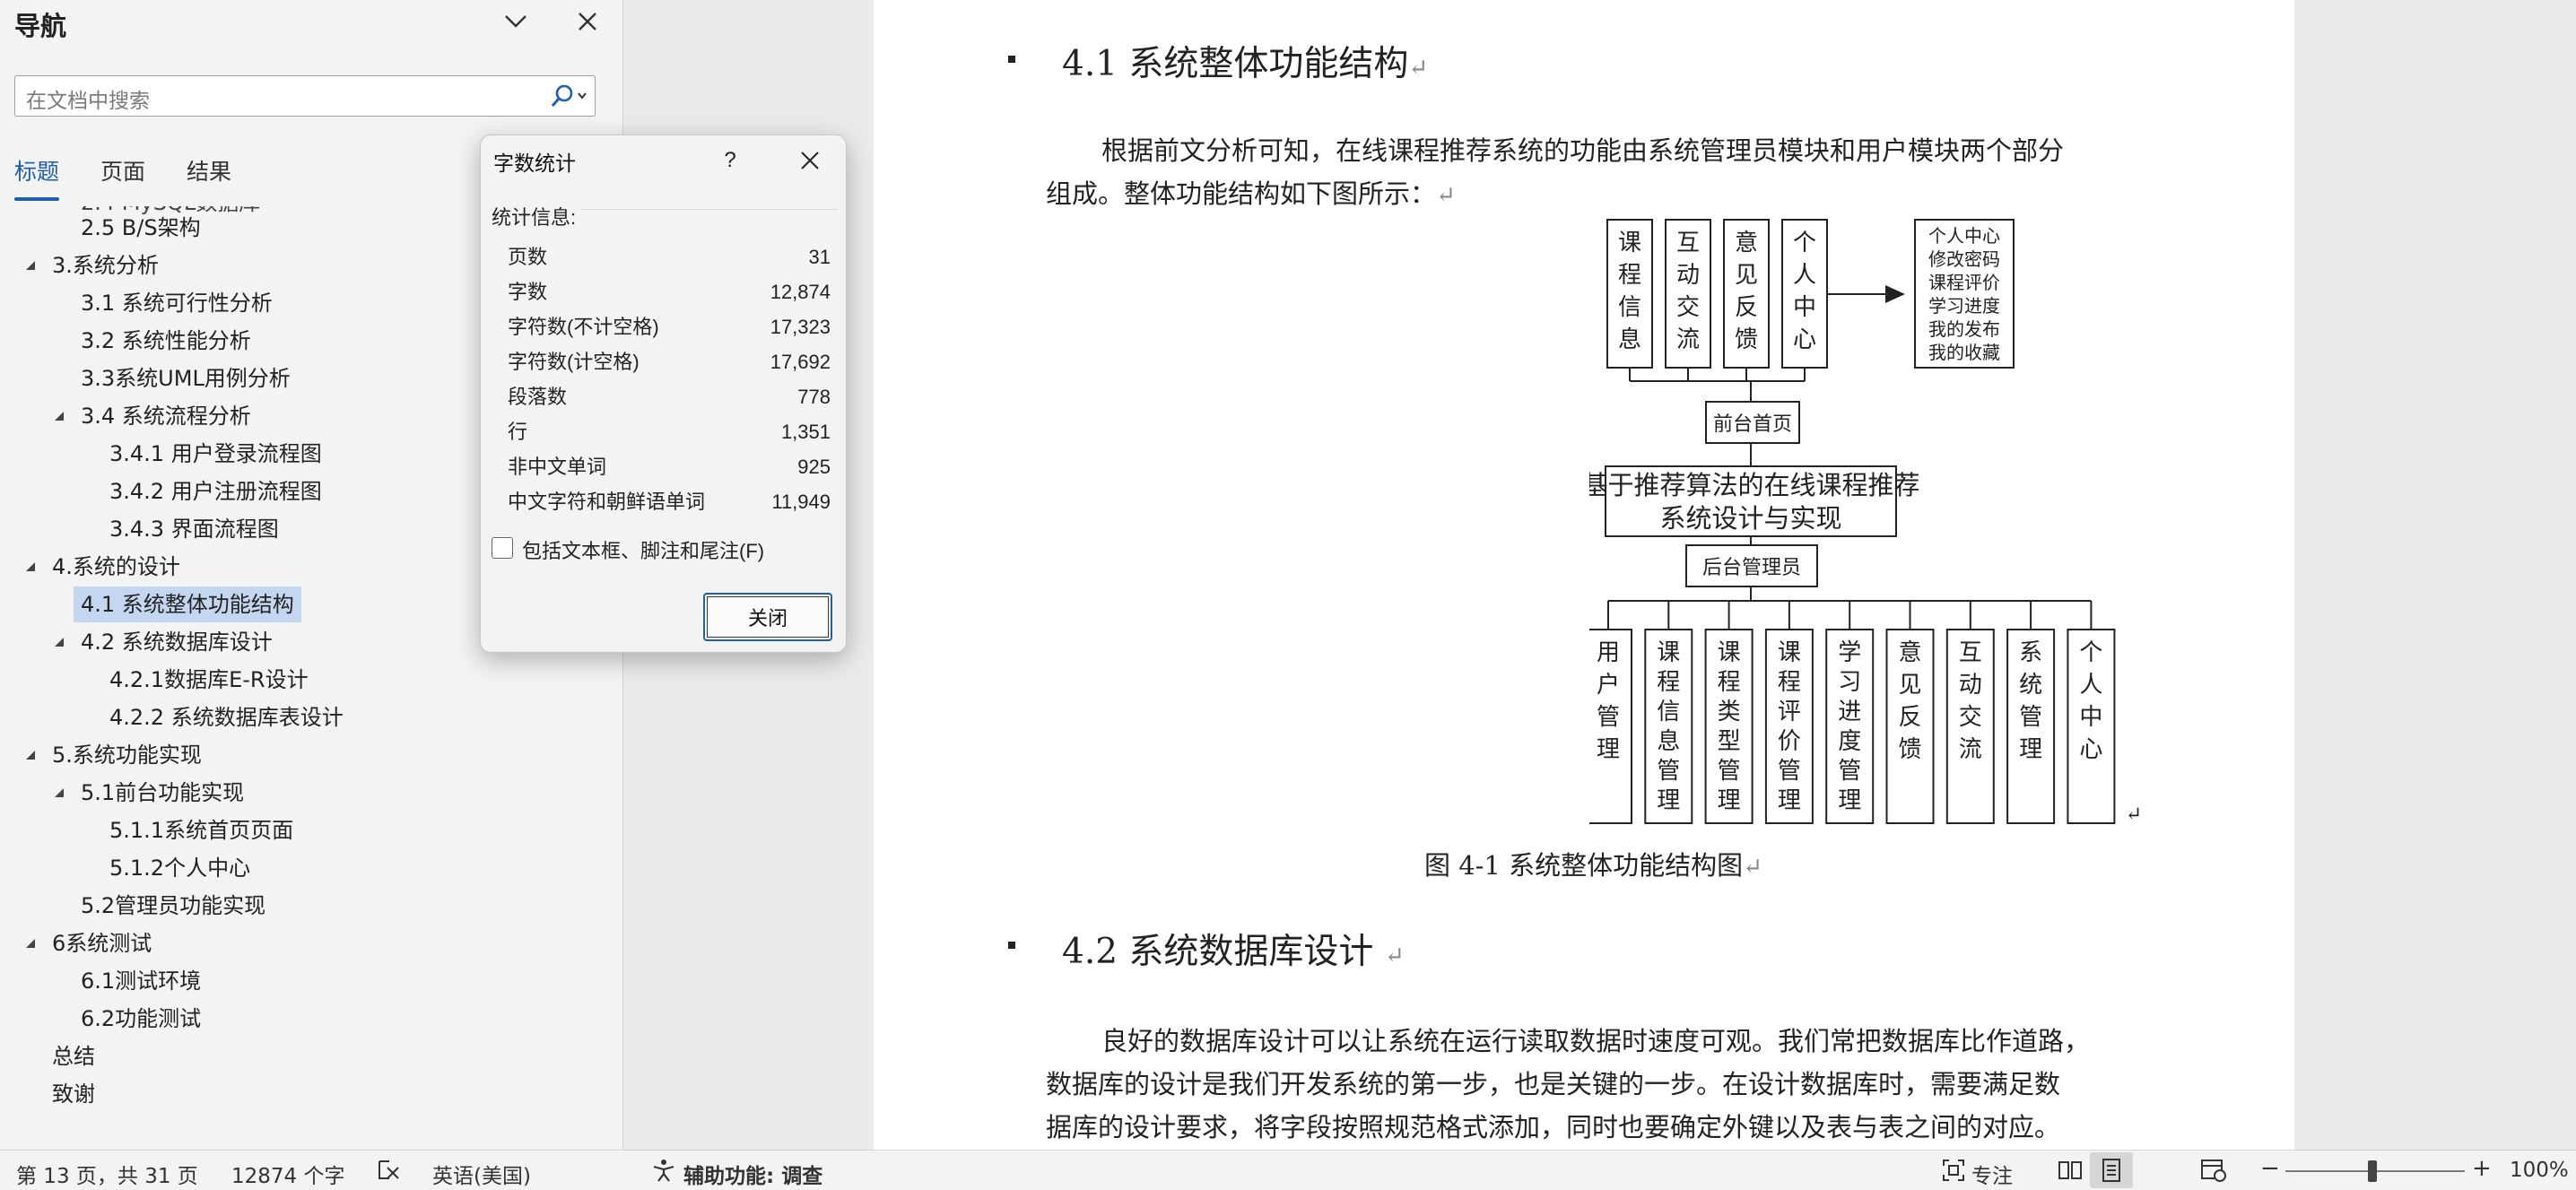 The image size is (2576, 1190). What do you see at coordinates (1804, 340) in the screenshot?
I see `module-box-label: 心` at bounding box center [1804, 340].